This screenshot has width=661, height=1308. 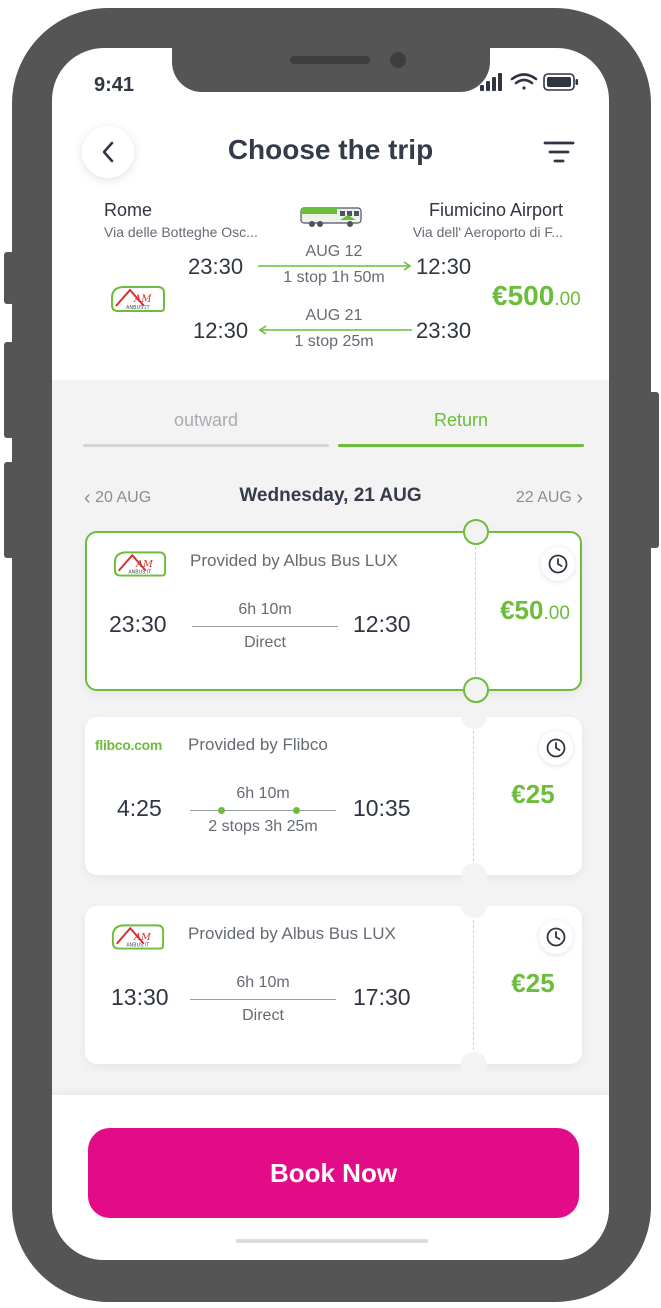 What do you see at coordinates (216, 266) in the screenshot?
I see `outbound-depart-time: 23:30` at bounding box center [216, 266].